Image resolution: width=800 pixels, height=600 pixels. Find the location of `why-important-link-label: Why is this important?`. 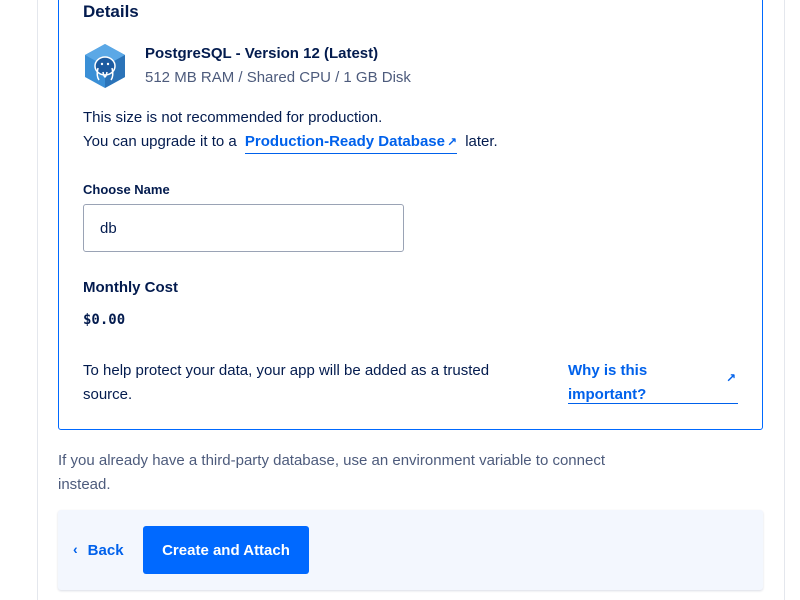

why-important-link-label: Why is this important? is located at coordinates (608, 382).